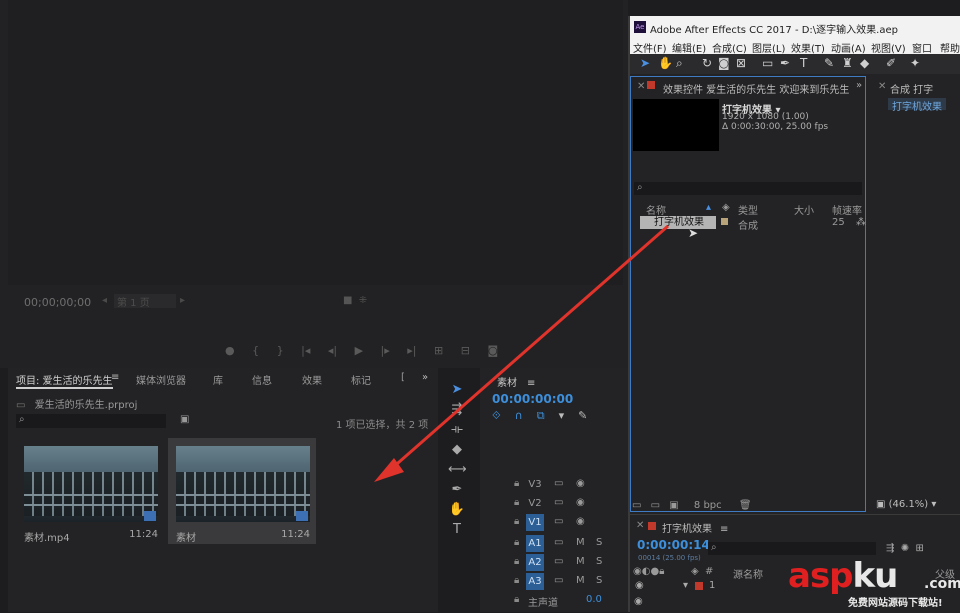  I want to click on track-row: 🔒︎ A2 ▭ M S, so click(554, 563).